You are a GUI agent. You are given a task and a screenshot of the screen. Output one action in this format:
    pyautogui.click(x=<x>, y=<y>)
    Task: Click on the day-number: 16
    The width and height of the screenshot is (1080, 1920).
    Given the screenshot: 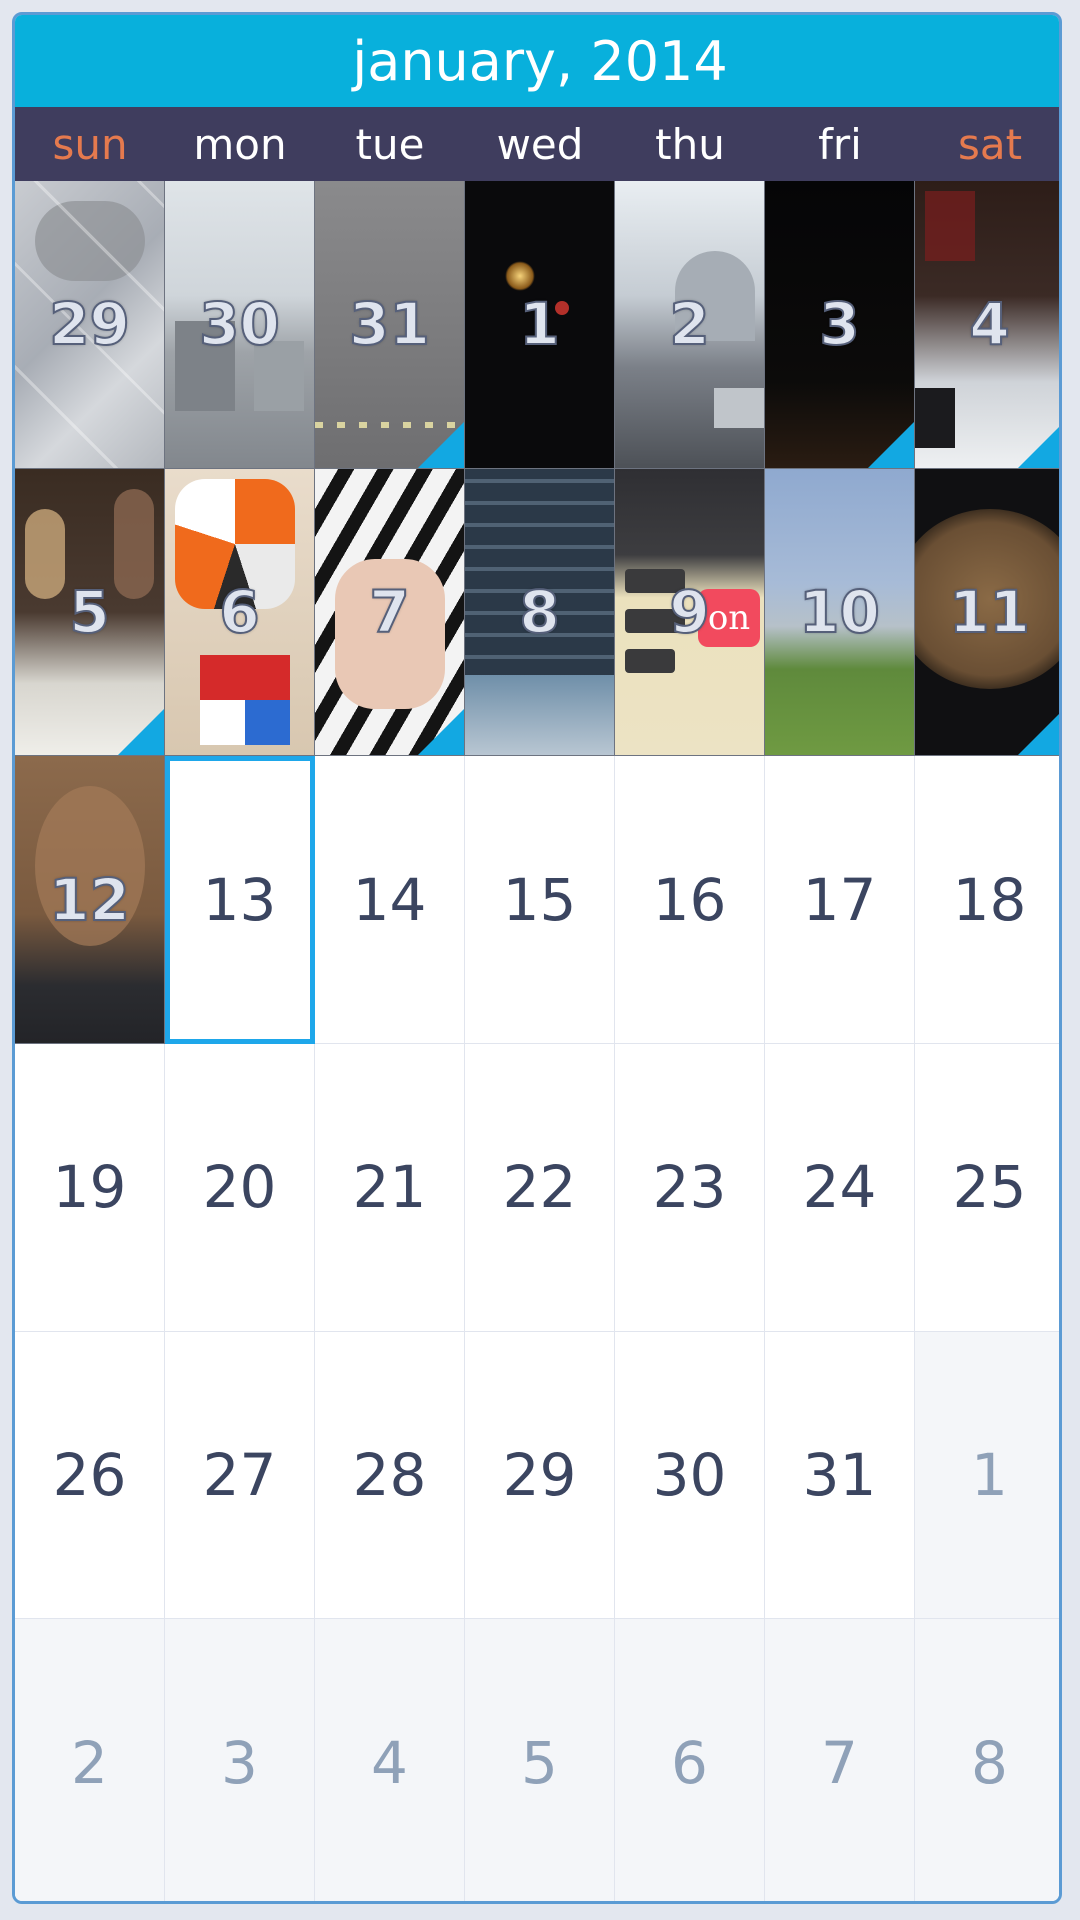 What is the action you would take?
    pyautogui.click(x=689, y=899)
    